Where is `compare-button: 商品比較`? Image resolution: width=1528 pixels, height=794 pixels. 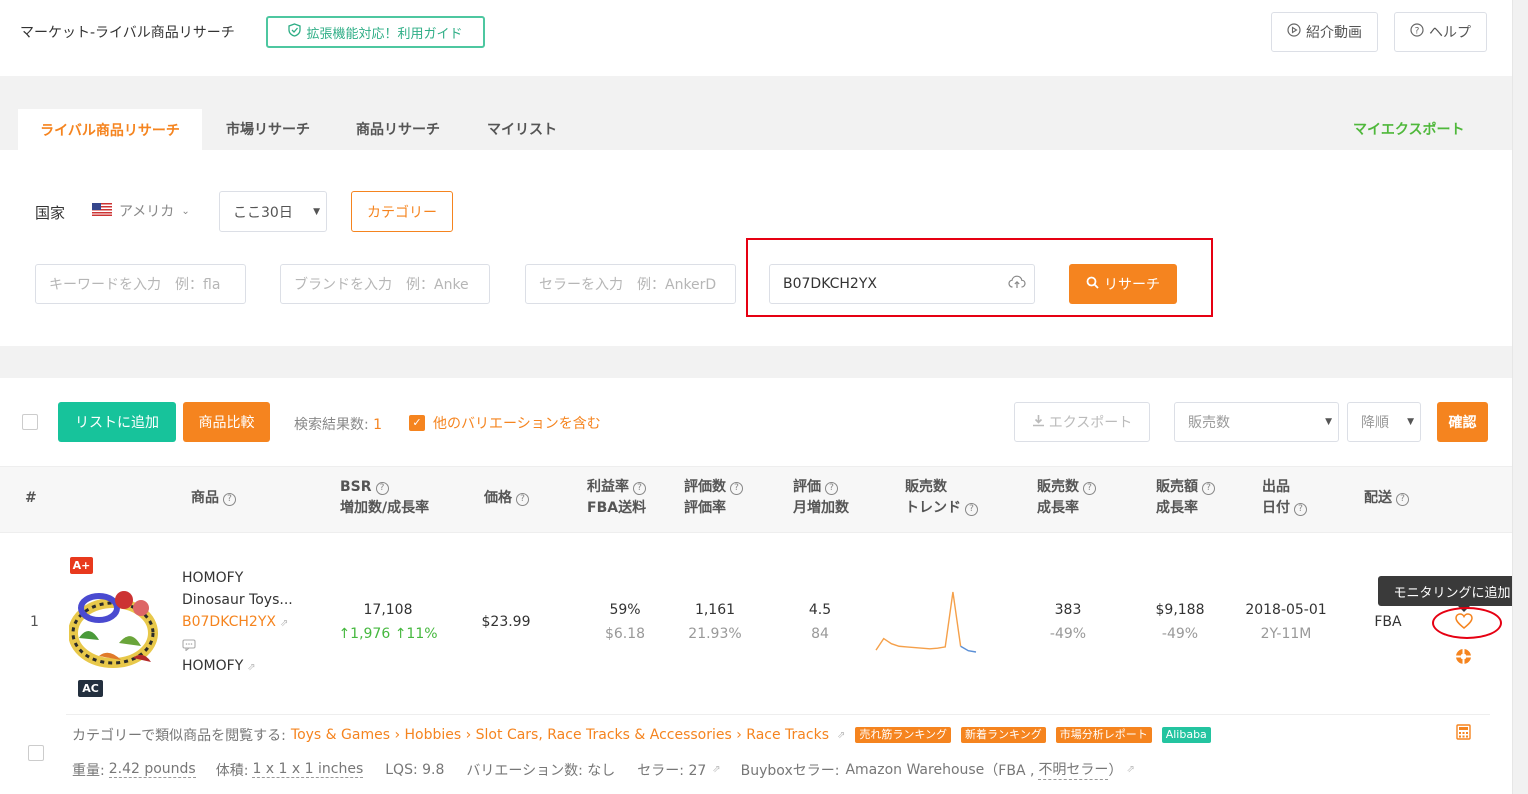 compare-button: 商品比較 is located at coordinates (226, 422).